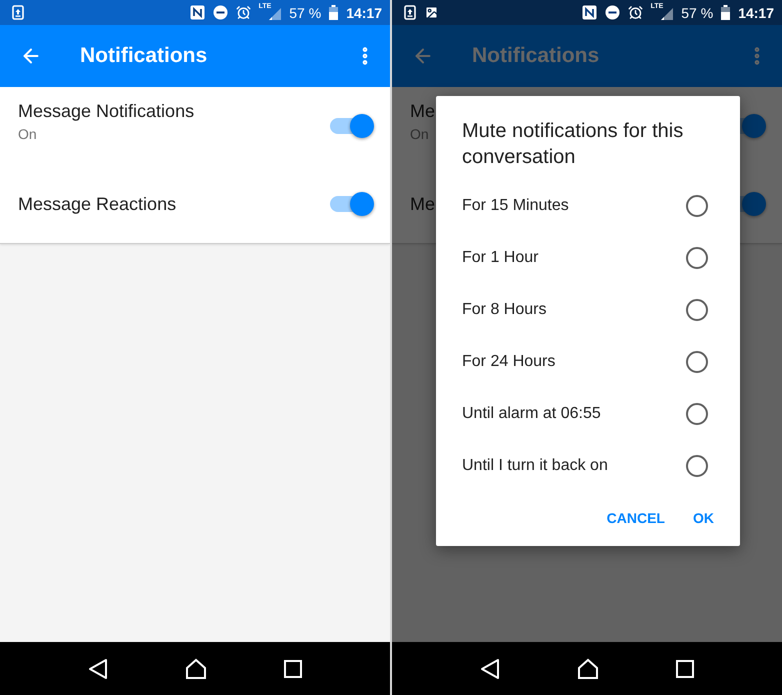 The image size is (782, 695). I want to click on setting-title: Message Reactions, so click(97, 204).